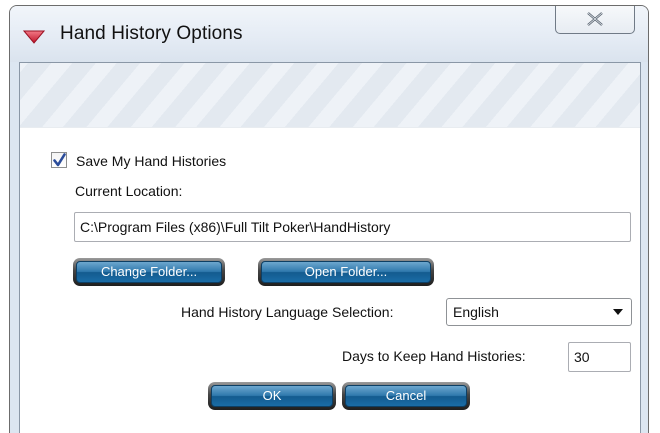 This screenshot has height=433, width=660. What do you see at coordinates (34, 37) in the screenshot?
I see `red-triangle-icon` at bounding box center [34, 37].